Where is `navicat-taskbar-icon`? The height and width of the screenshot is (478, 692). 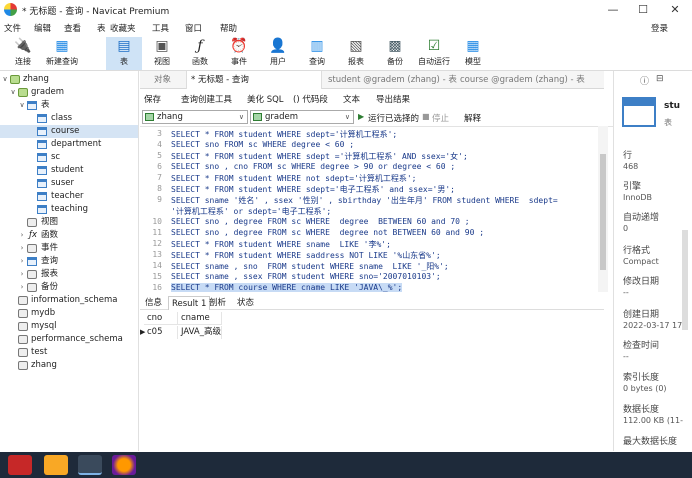
navicat-taskbar-icon is located at coordinates (90, 465).